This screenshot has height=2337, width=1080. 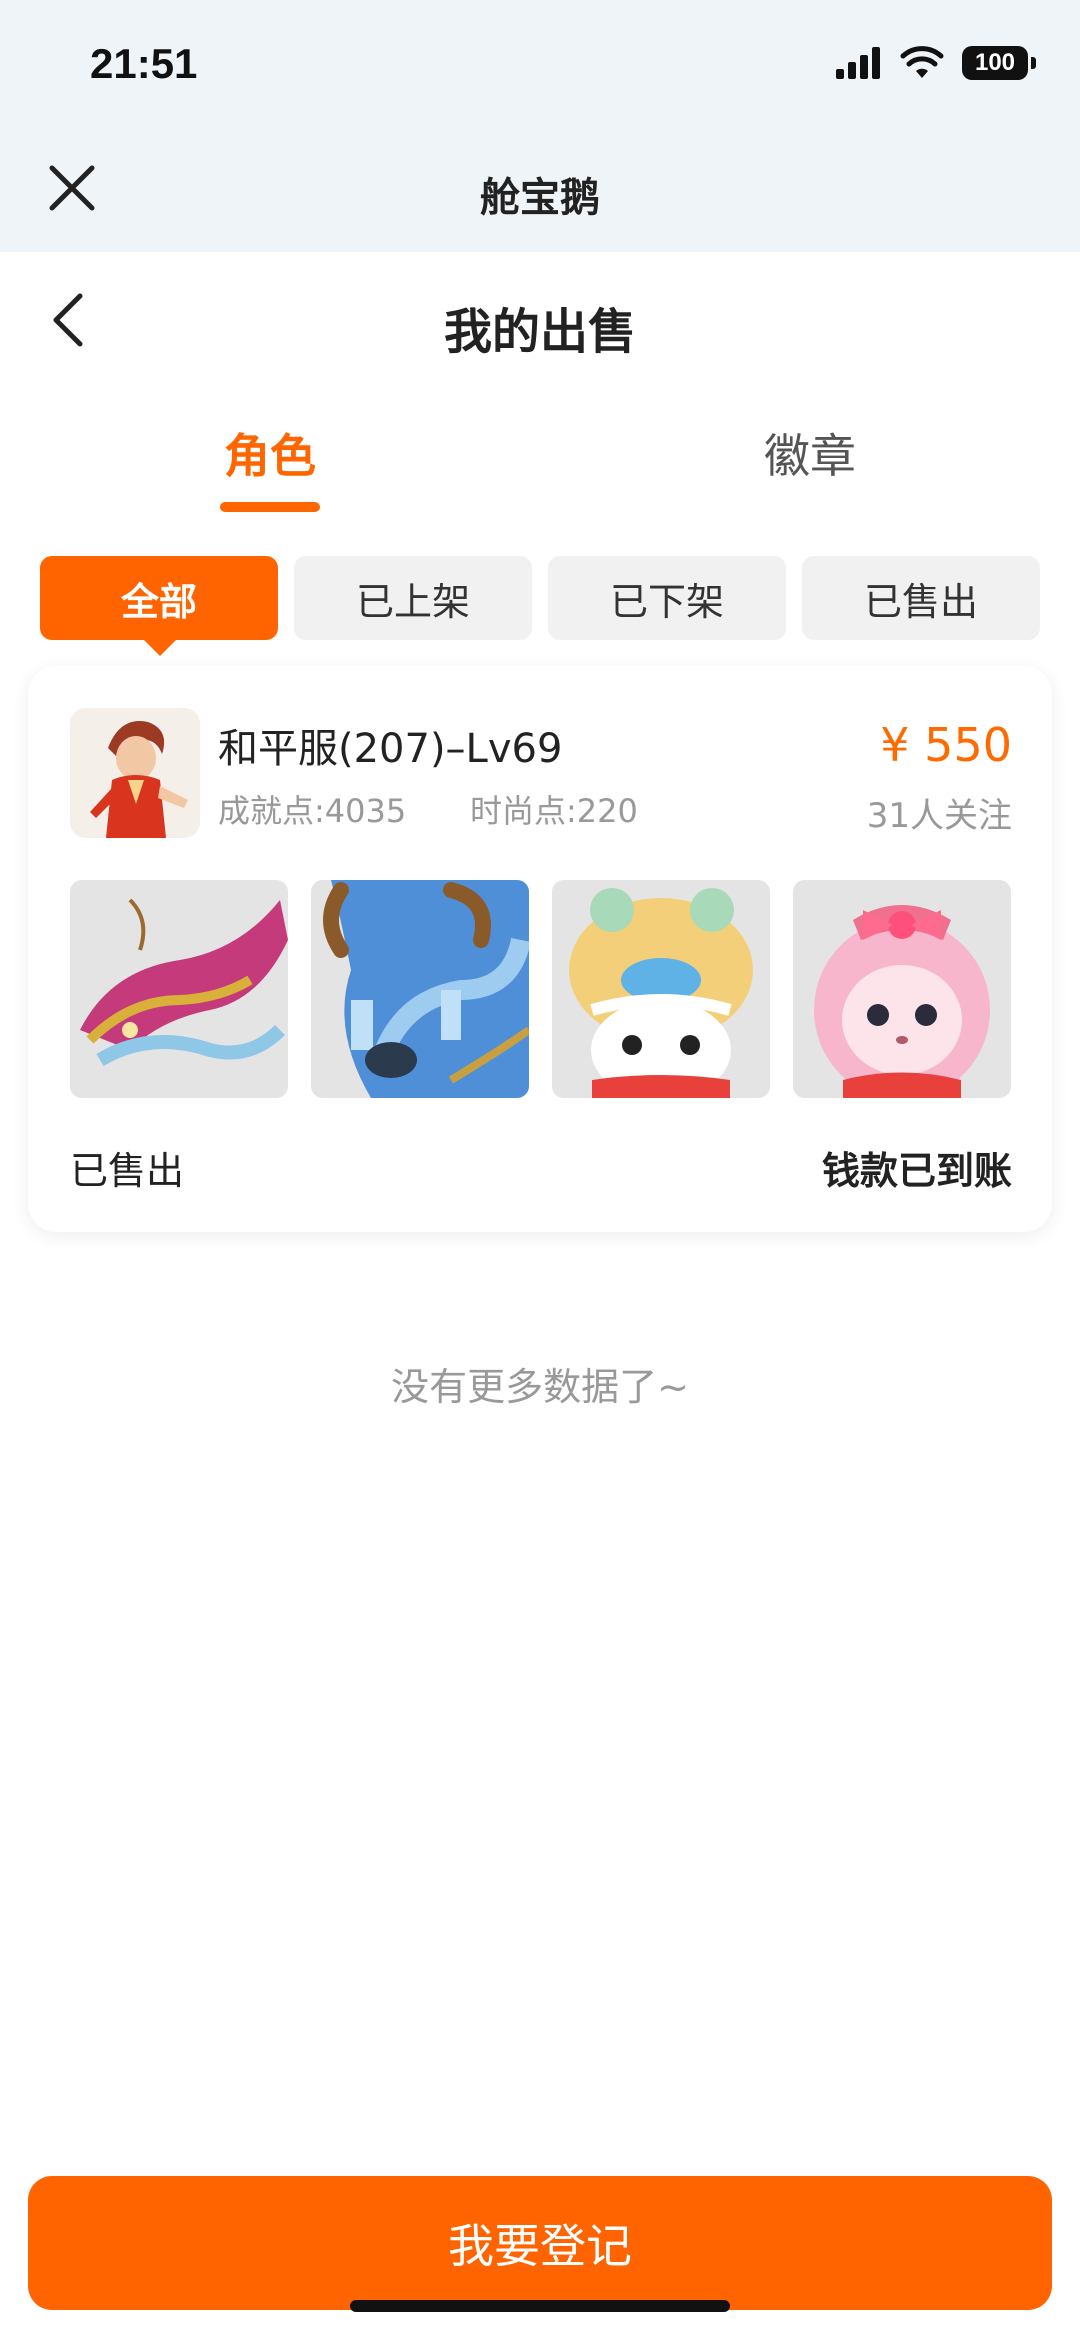 I want to click on status-time: 21:51, so click(x=144, y=63).